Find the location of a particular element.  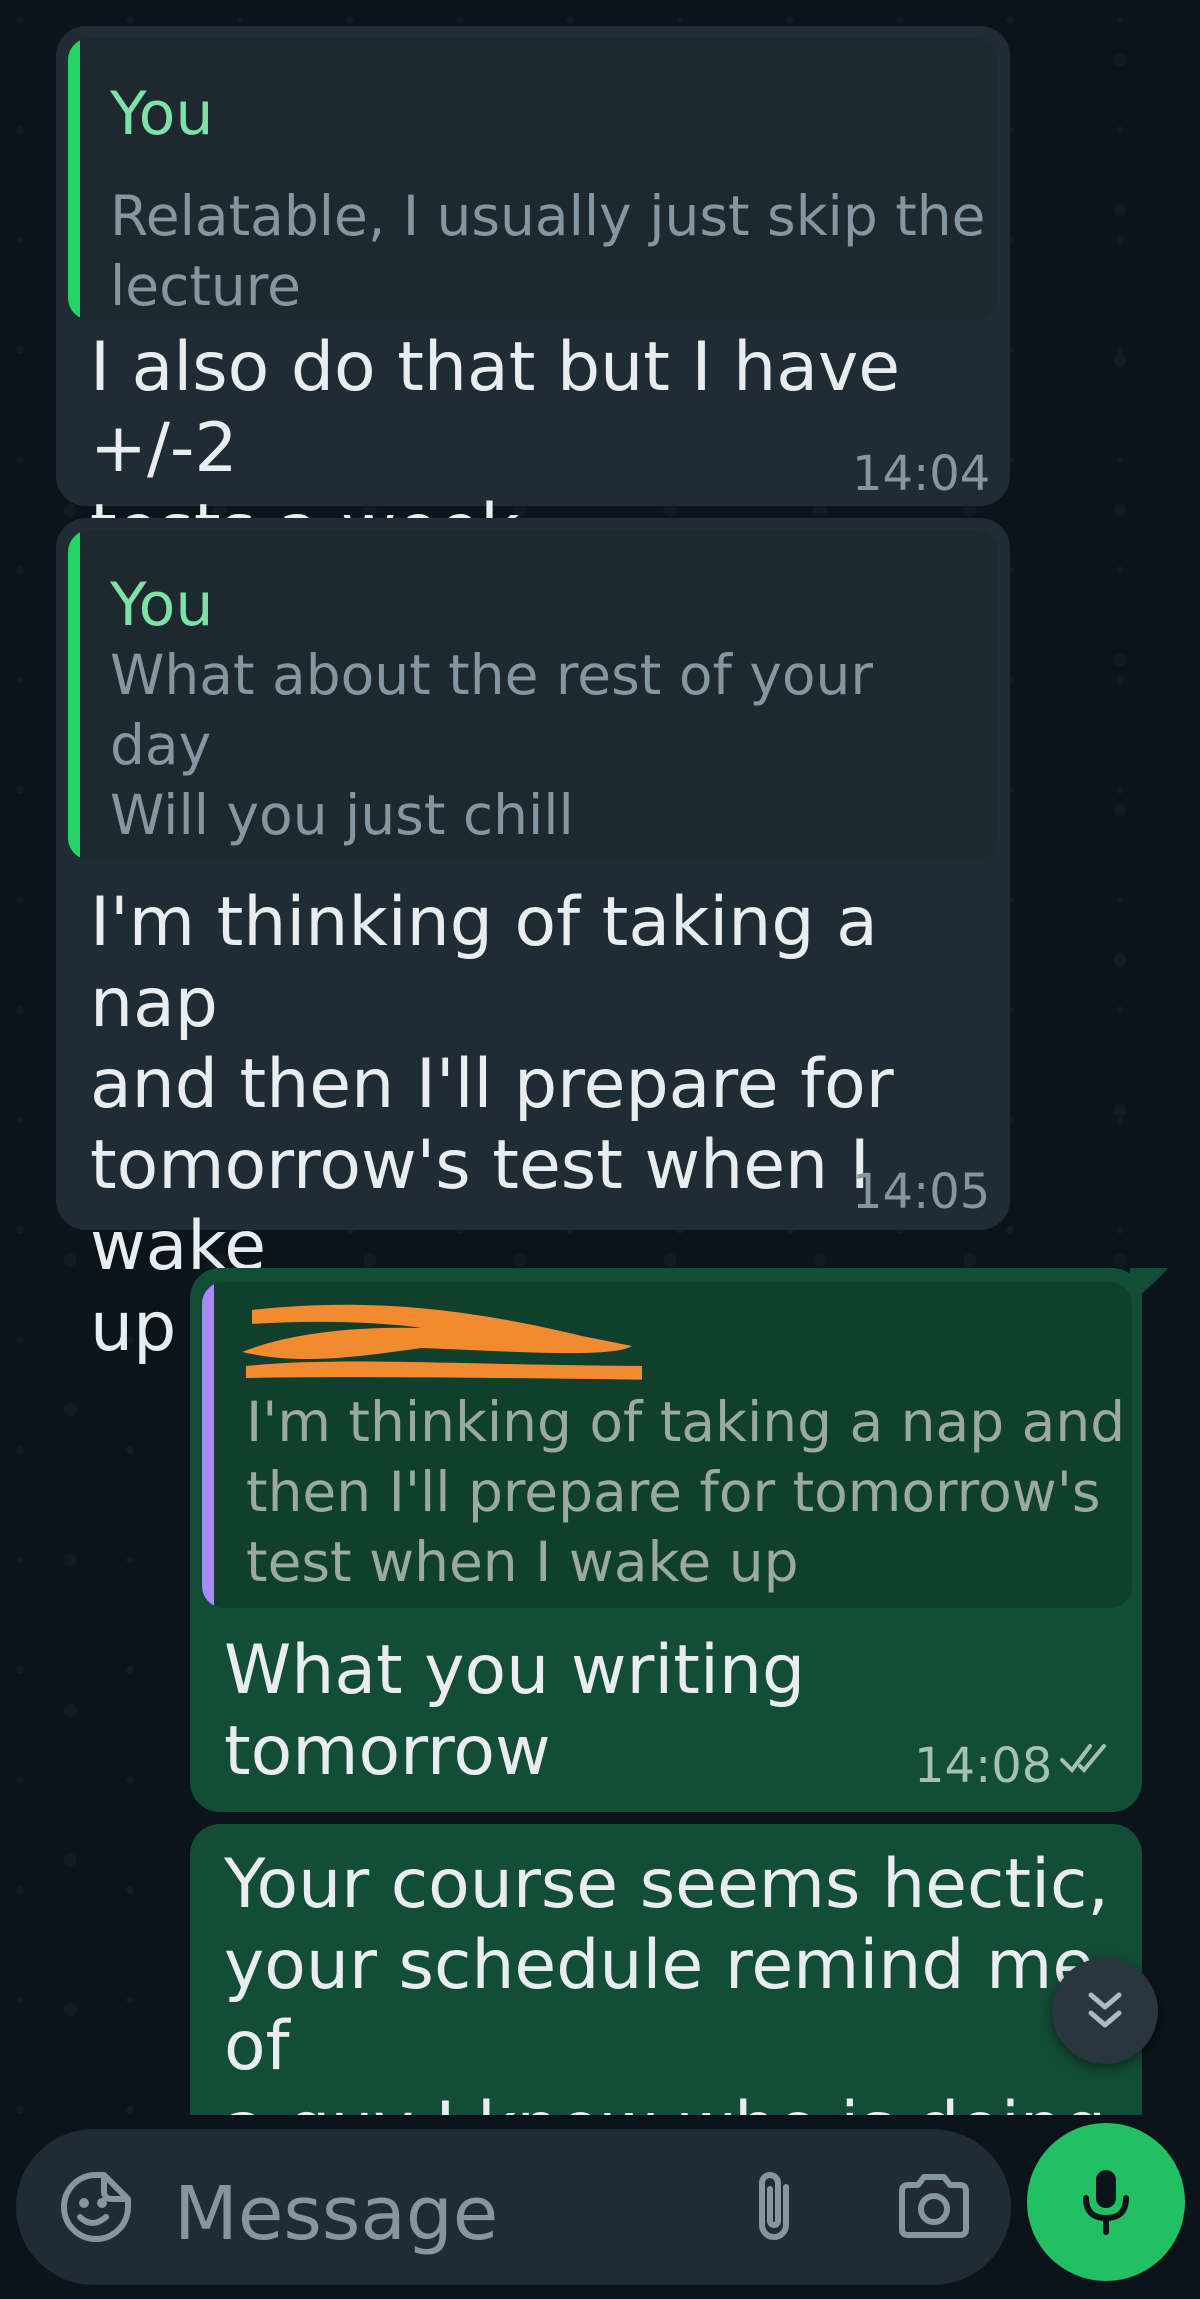

scroll-to-bottom-button is located at coordinates (1105, 2011).